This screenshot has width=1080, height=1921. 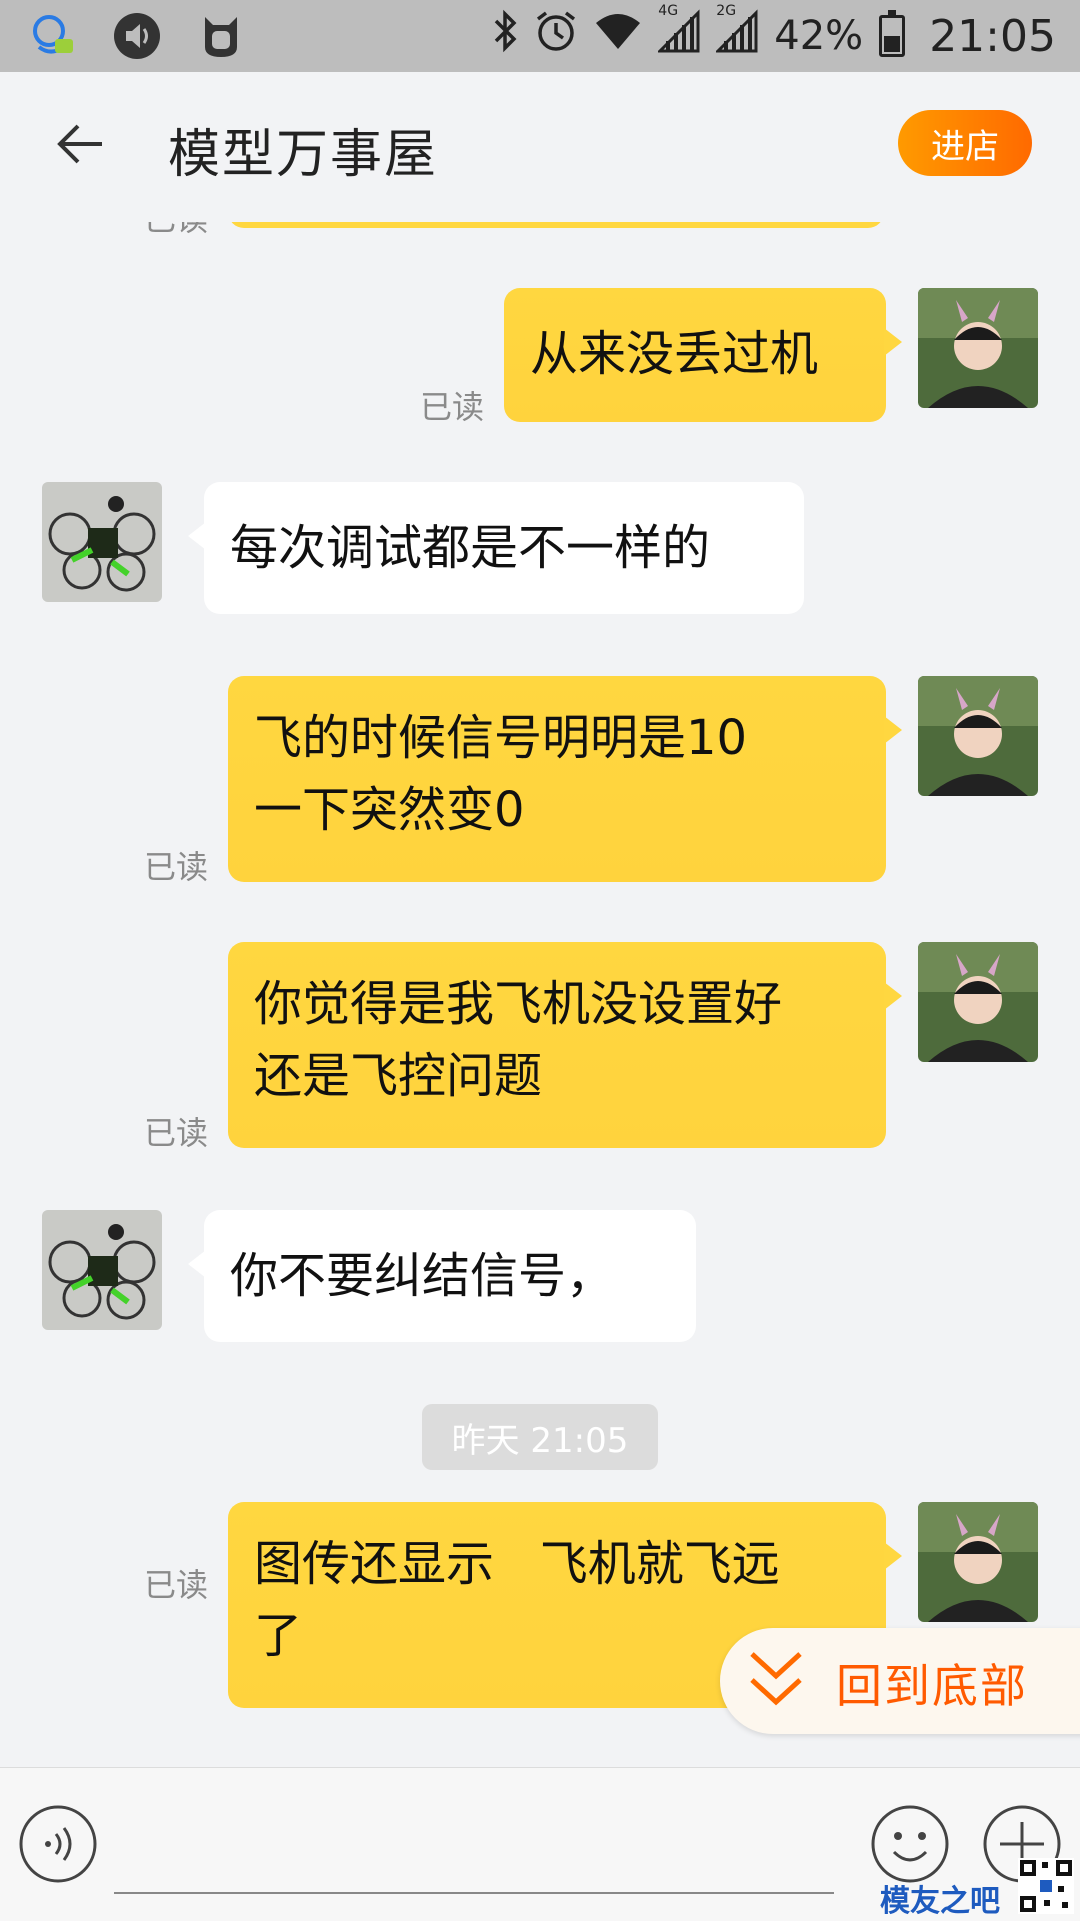 What do you see at coordinates (618, 36) in the screenshot?
I see `wifi-icon` at bounding box center [618, 36].